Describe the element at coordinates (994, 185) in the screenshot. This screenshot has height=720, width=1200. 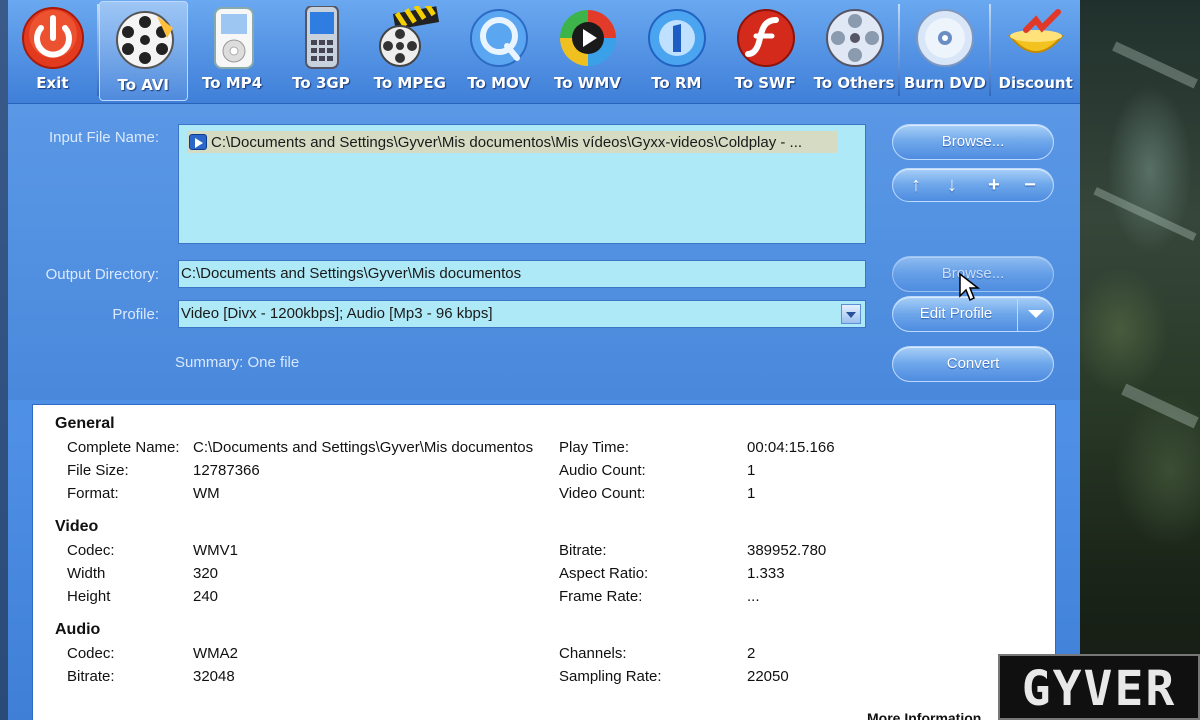
I see `add-file-icon: +` at that location.